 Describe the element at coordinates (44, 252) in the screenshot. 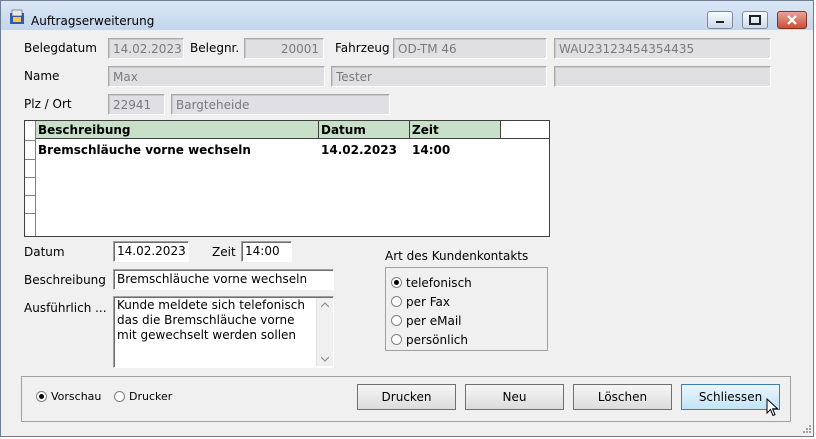

I see `datum-label: Datum` at that location.